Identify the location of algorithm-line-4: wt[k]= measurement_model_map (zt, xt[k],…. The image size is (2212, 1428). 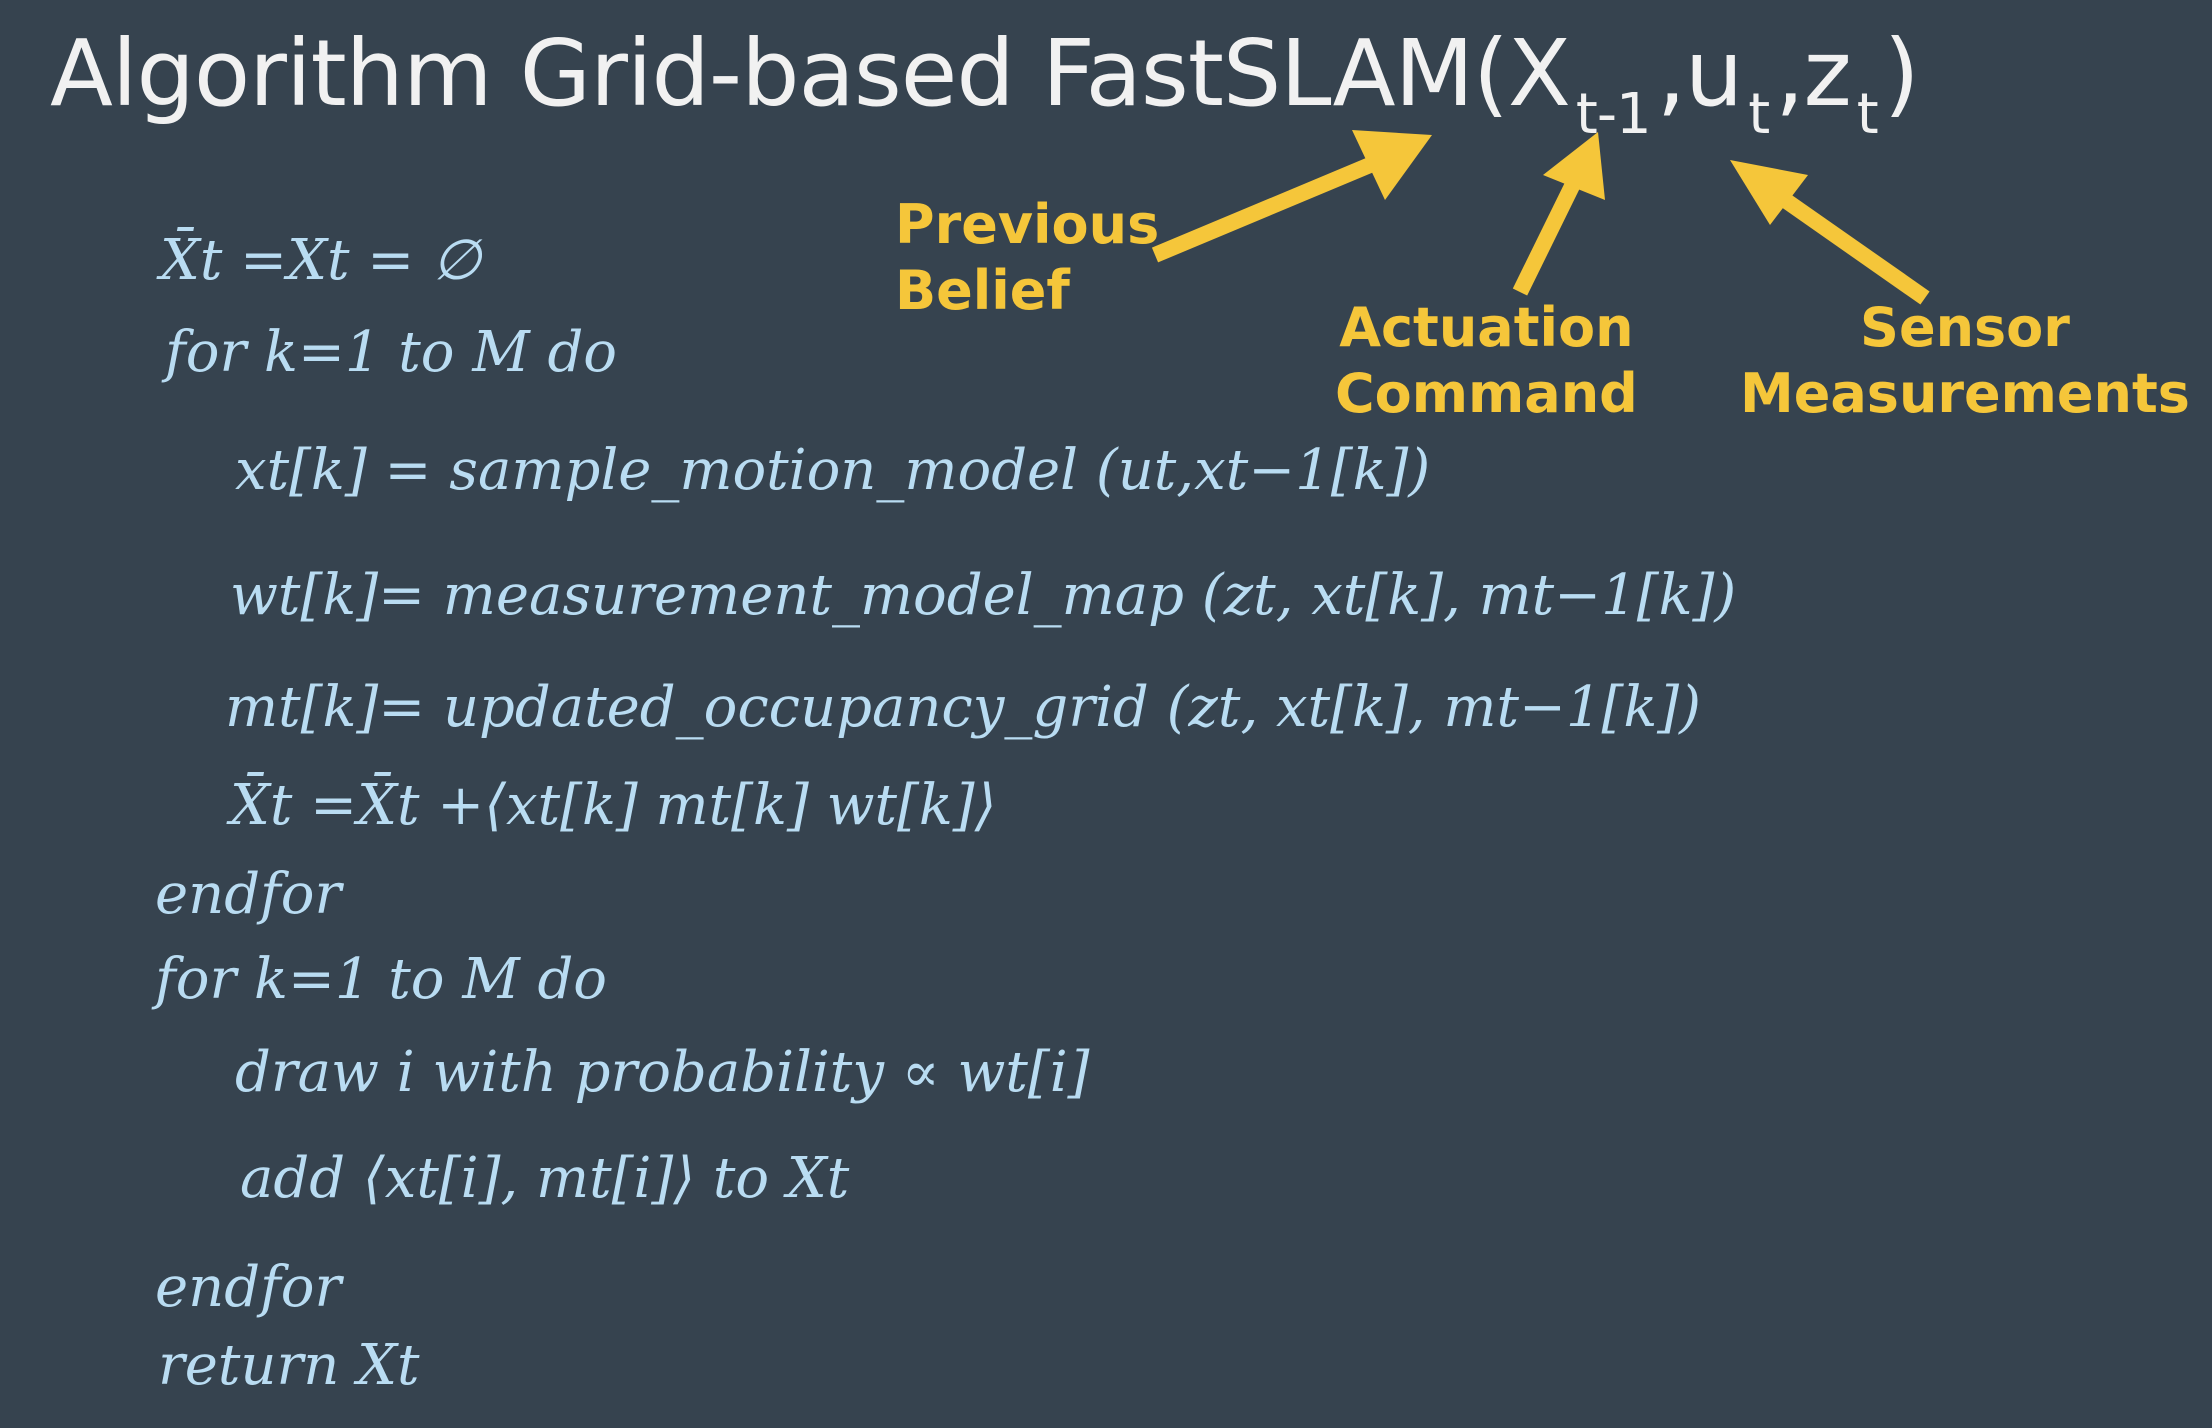
(983, 595).